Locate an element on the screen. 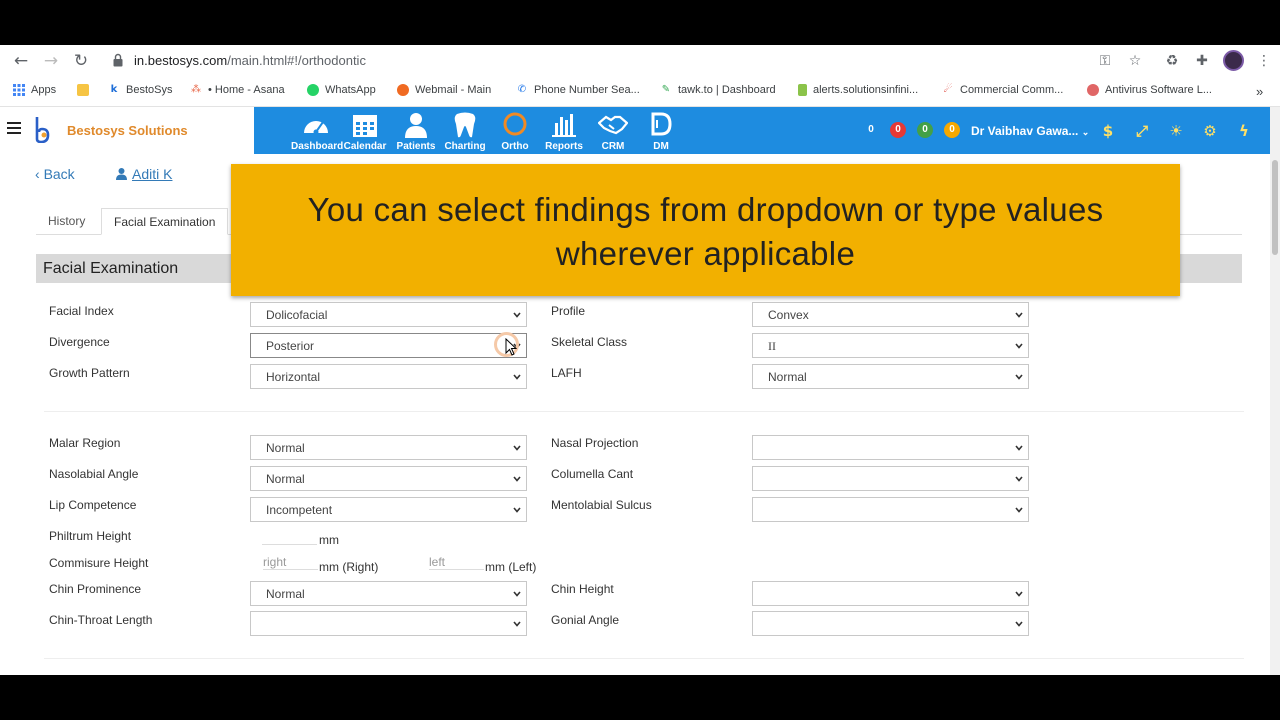 The height and width of the screenshot is (720, 1280). back-arrow-icon: ← is located at coordinates (21, 61).